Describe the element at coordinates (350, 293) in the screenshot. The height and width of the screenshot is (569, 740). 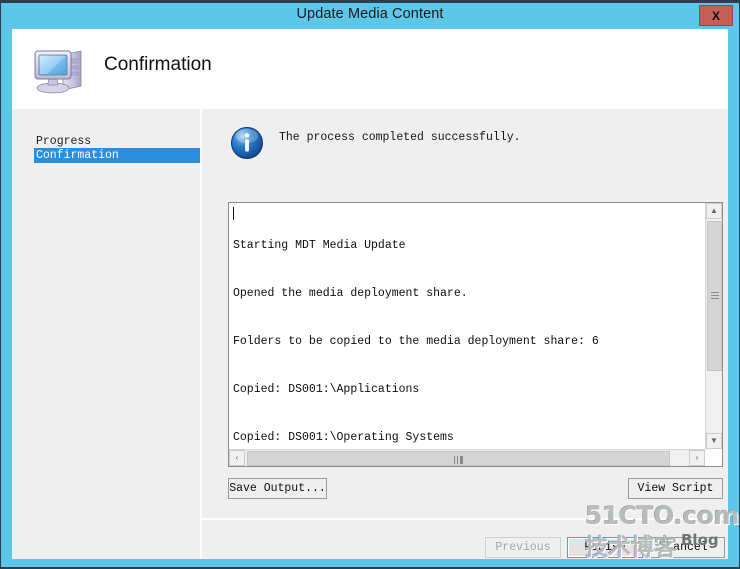
I see `log-line: Opened the media deployment share.` at that location.